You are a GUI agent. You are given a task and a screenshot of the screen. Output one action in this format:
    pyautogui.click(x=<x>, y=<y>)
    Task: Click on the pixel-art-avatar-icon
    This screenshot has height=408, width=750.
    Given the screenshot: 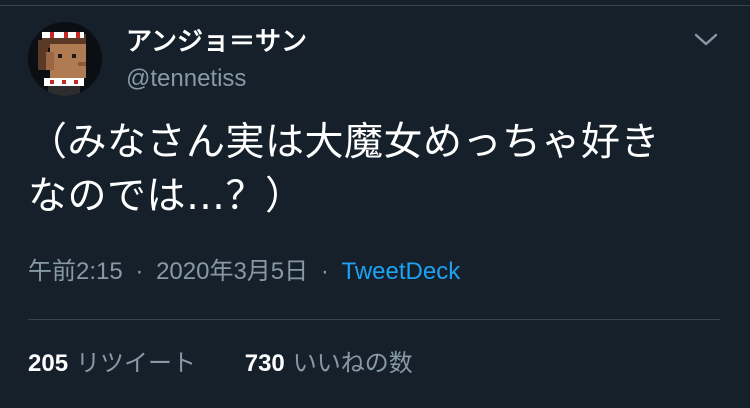 What is the action you would take?
    pyautogui.click(x=65, y=59)
    